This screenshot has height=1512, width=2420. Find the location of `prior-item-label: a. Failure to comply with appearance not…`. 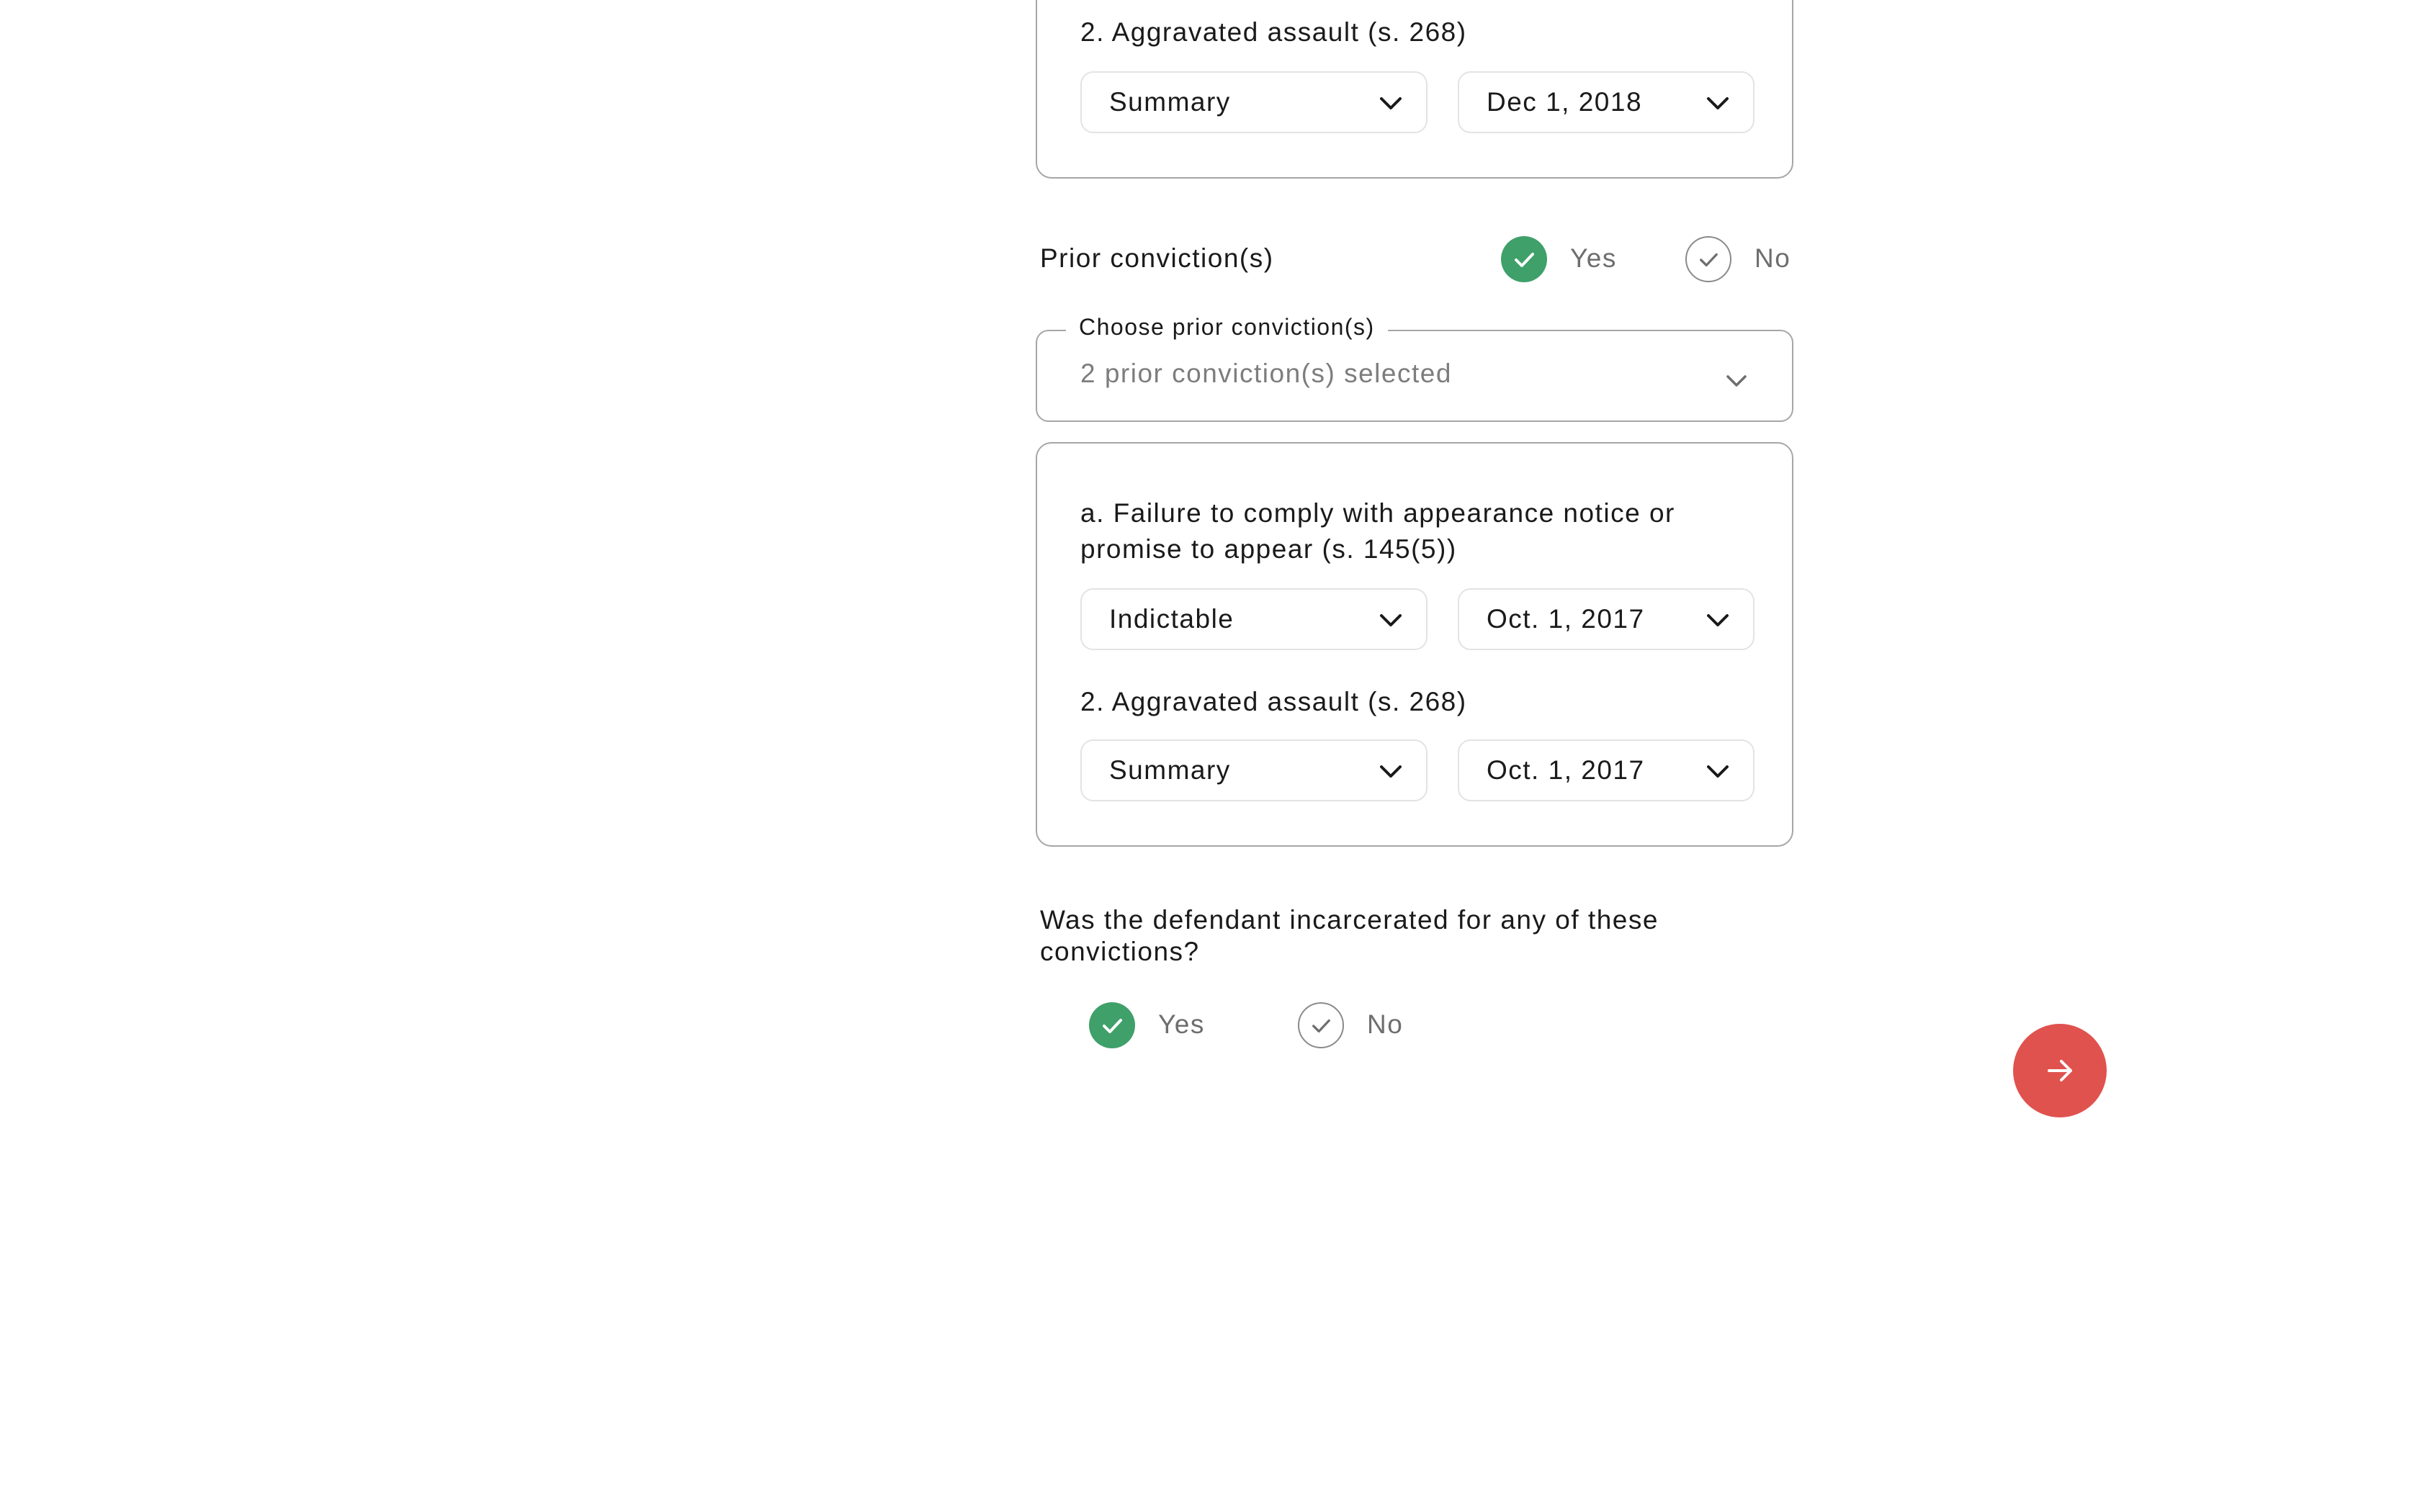

prior-item-label: a. Failure to comply with appearance not… is located at coordinates (1377, 531).